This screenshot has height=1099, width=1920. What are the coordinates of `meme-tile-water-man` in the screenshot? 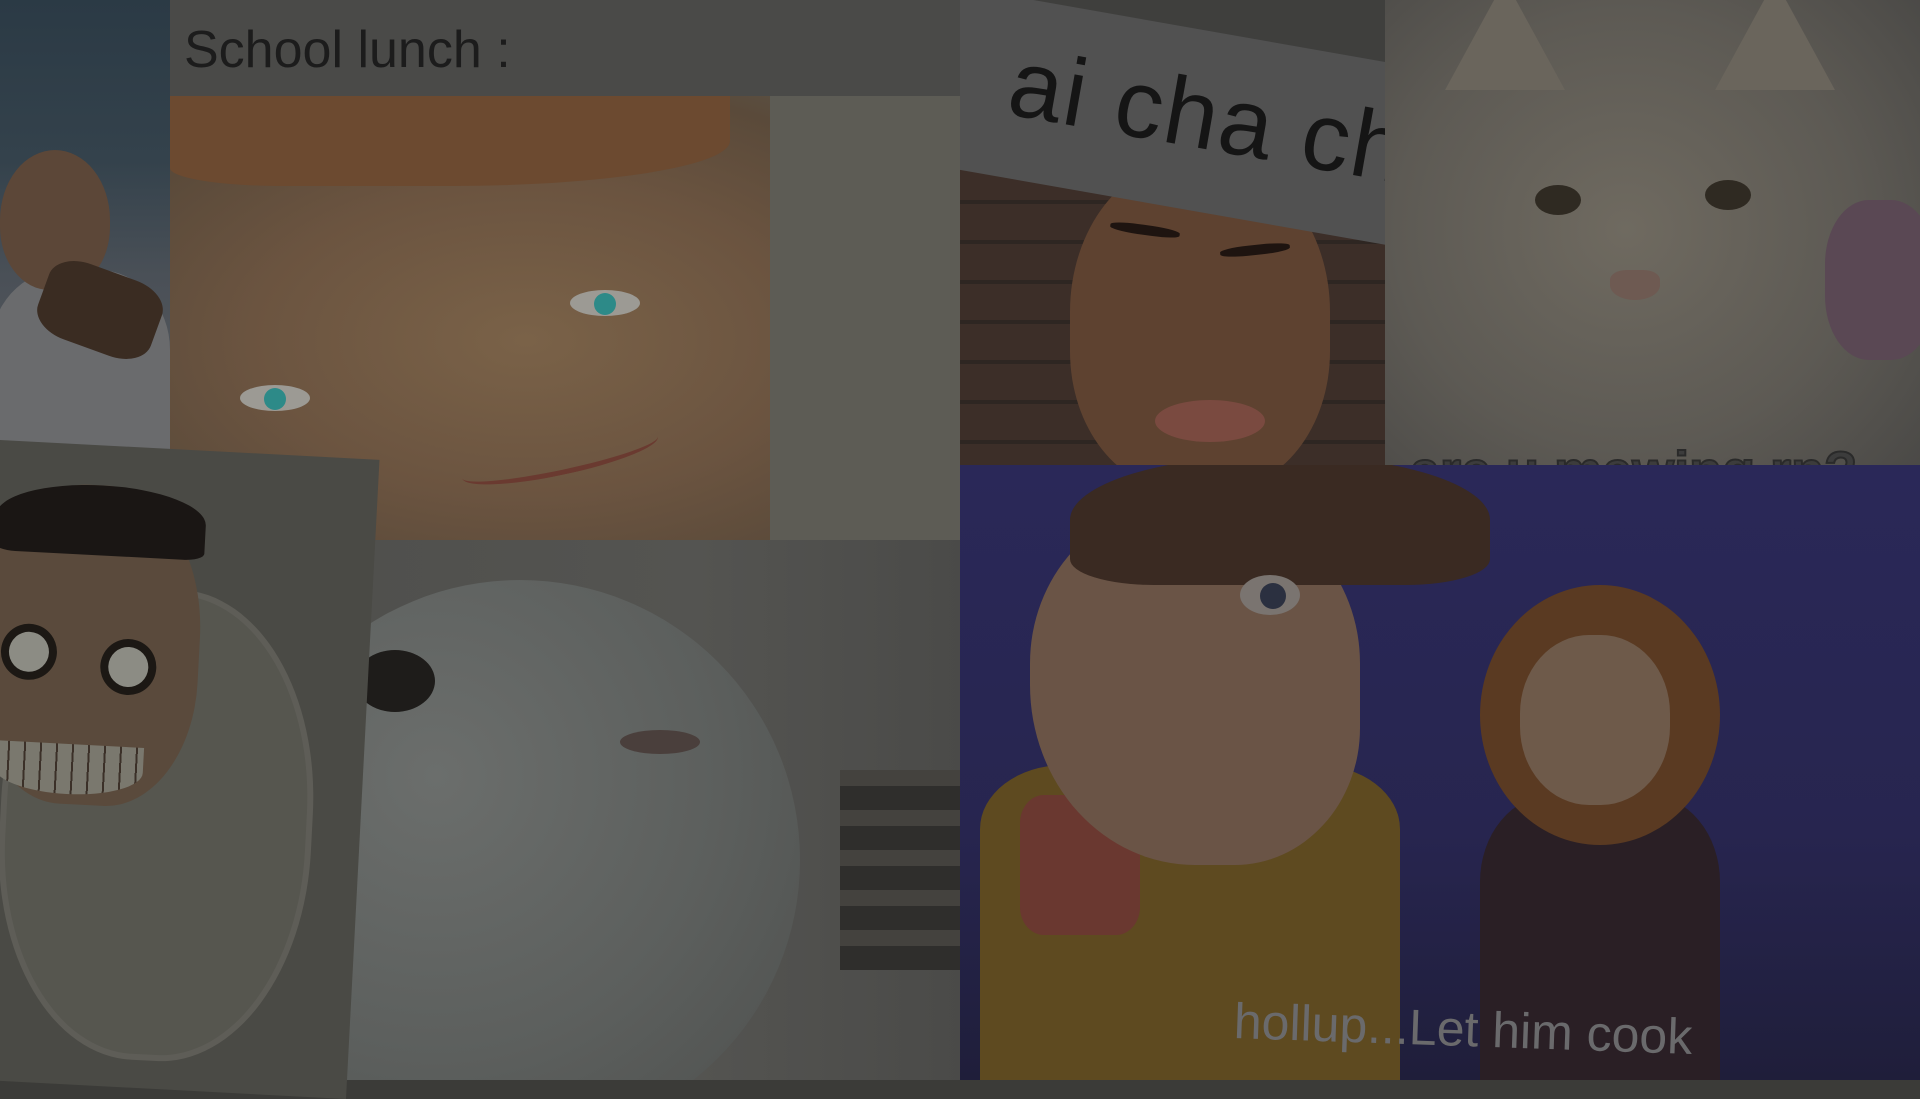 It's located at (85, 230).